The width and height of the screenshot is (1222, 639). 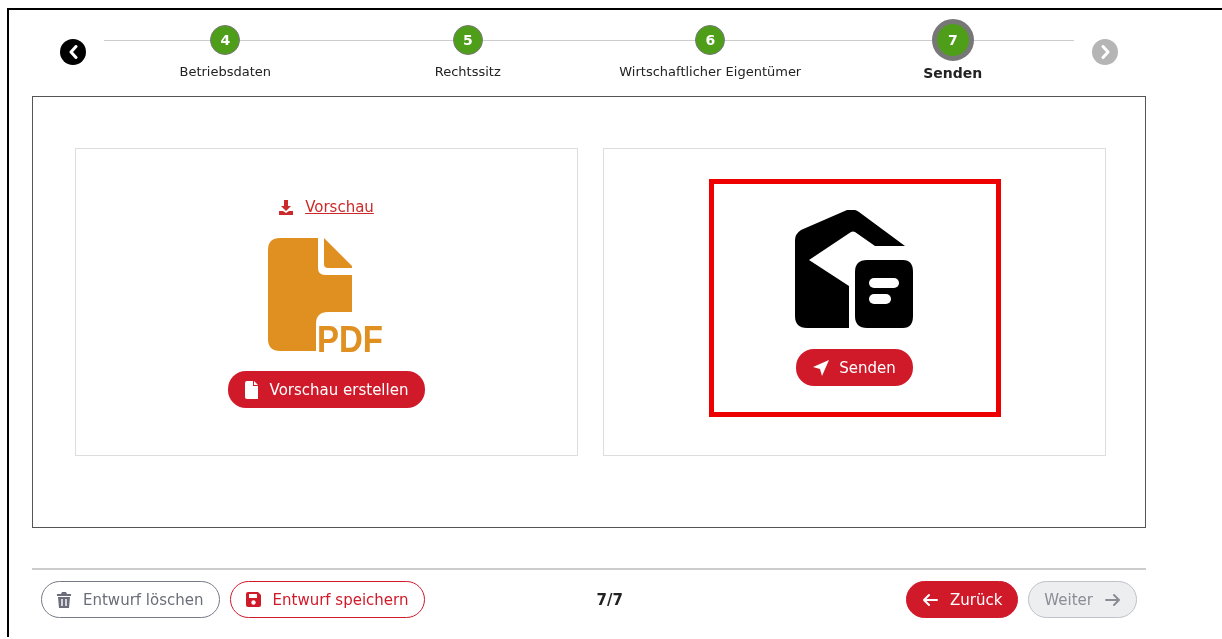 I want to click on step-label: Wirtschaftlicher Eigentümer, so click(x=710, y=71).